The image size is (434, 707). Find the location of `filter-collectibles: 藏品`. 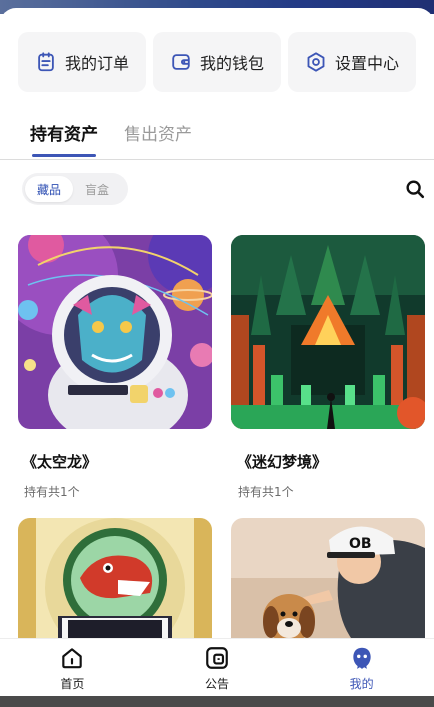

filter-collectibles: 藏品 is located at coordinates (49, 189).